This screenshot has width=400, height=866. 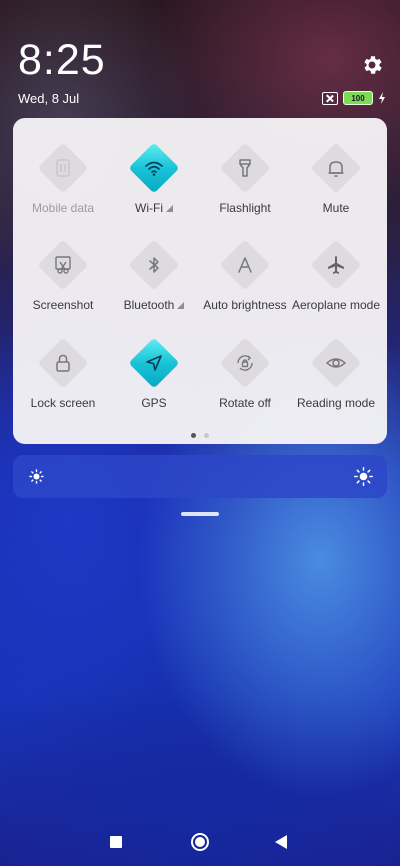 What do you see at coordinates (382, 98) in the screenshot?
I see `charging-icon` at bounding box center [382, 98].